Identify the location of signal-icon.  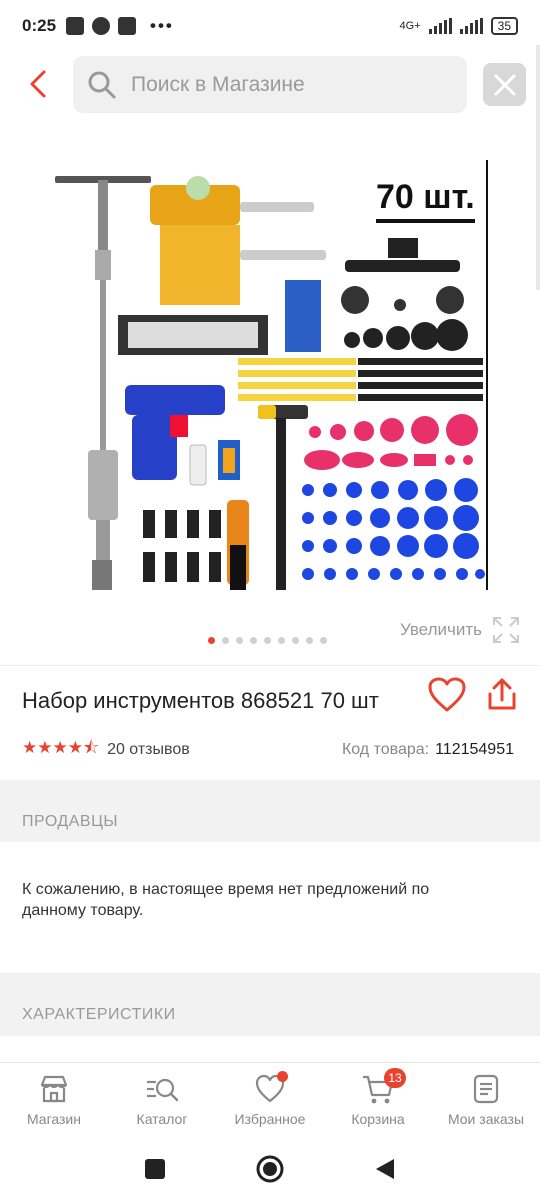
(440, 26).